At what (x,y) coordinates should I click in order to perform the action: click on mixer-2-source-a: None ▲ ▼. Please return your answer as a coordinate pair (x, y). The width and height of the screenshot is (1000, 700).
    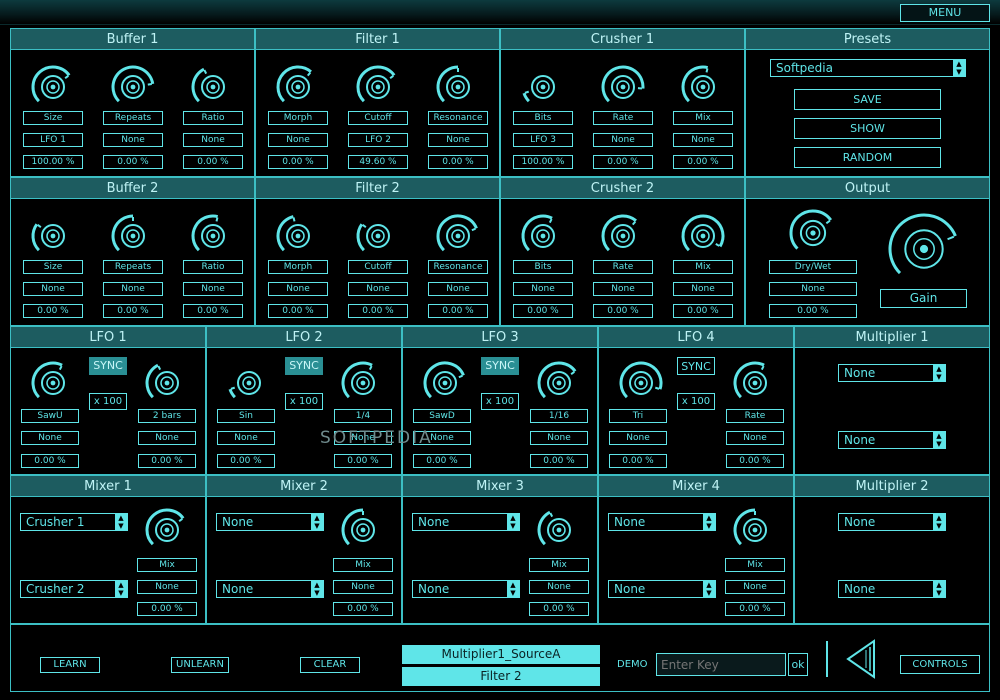
    Looking at the image, I should click on (270, 522).